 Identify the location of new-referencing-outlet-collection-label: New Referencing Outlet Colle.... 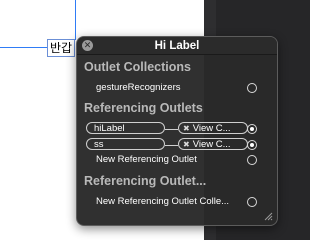
(163, 201).